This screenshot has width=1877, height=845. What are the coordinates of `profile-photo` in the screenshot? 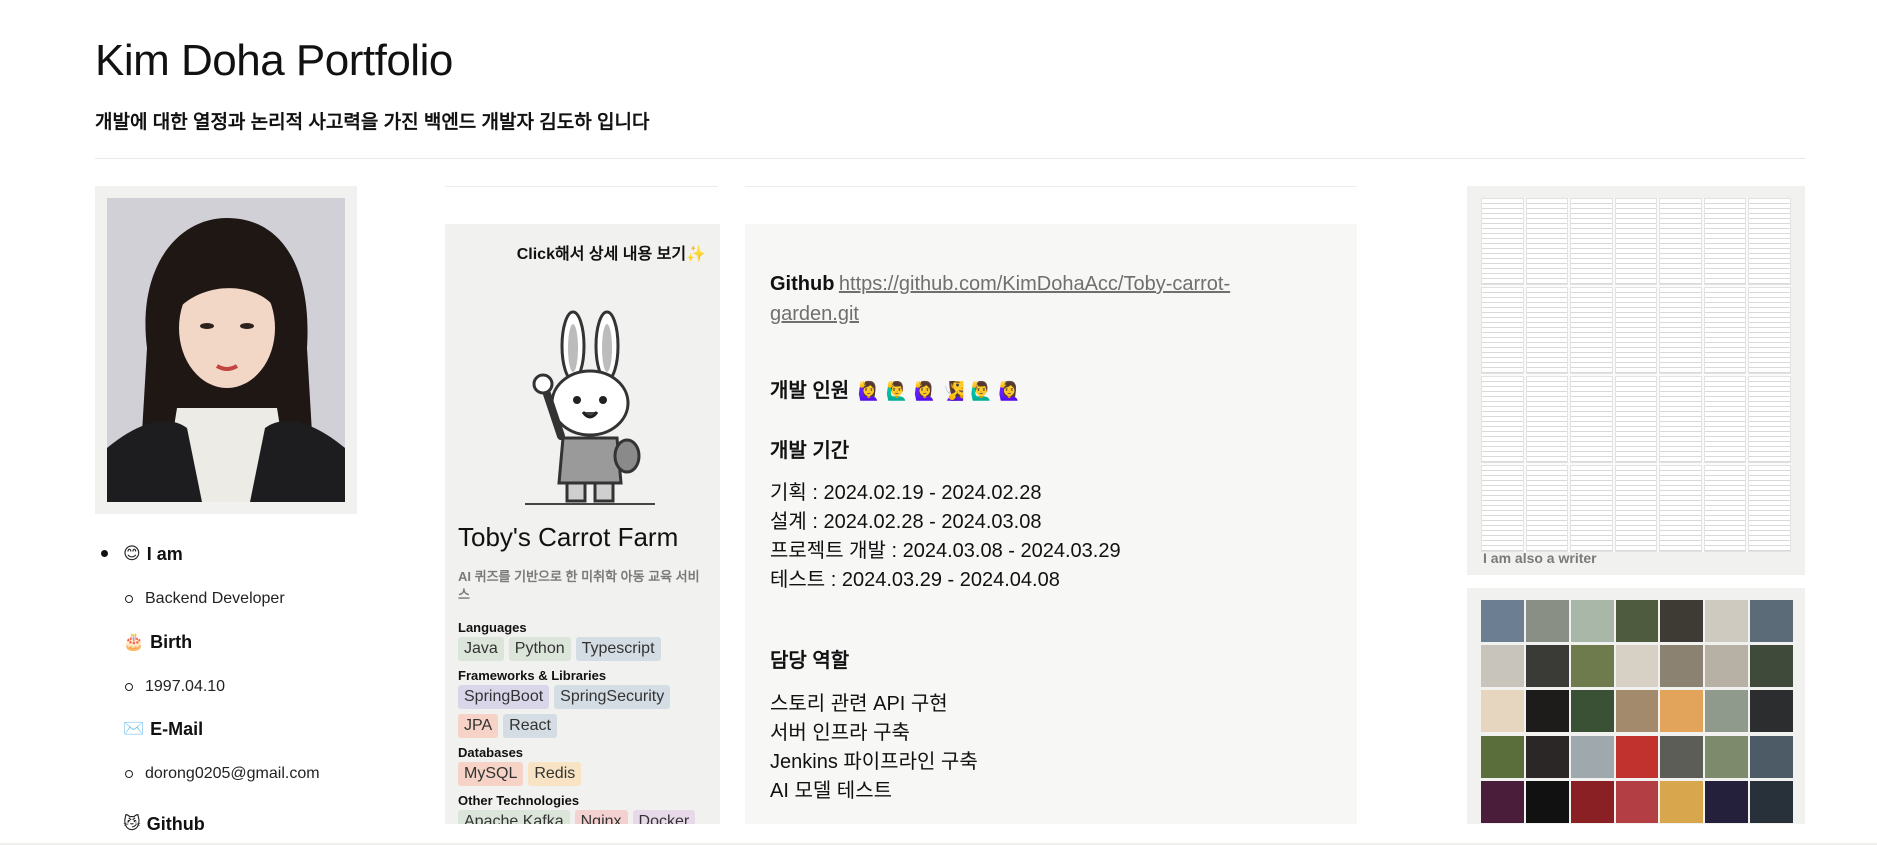 It's located at (226, 350).